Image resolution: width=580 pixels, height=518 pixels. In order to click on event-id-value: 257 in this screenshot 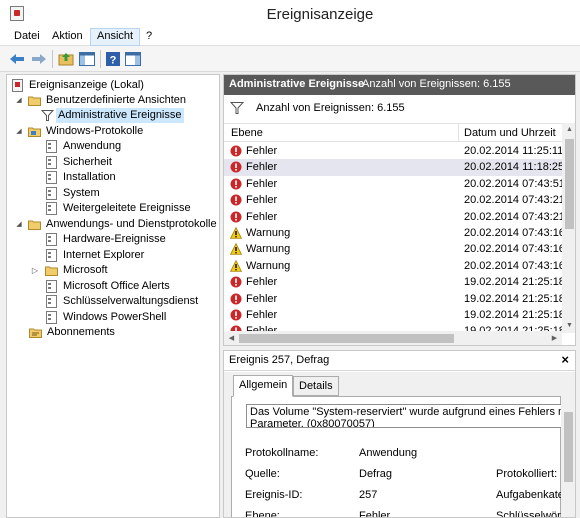, I will do `click(368, 495)`.